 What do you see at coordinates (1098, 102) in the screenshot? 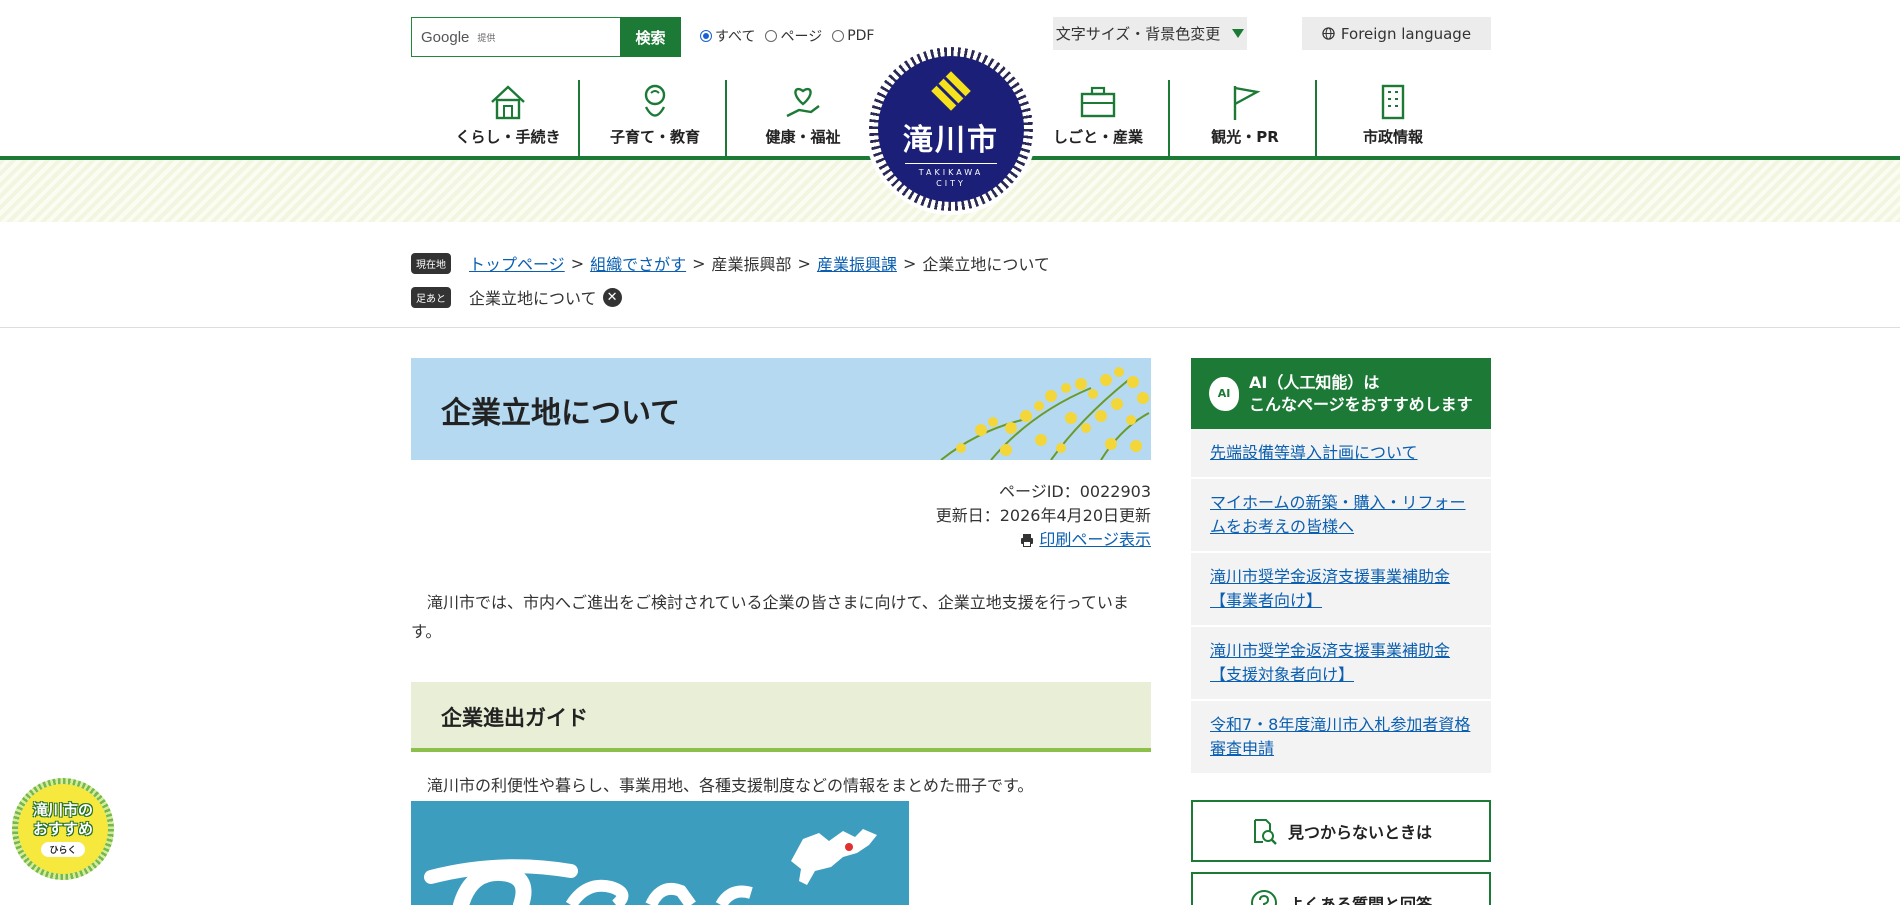
I see `briefcase-icon` at bounding box center [1098, 102].